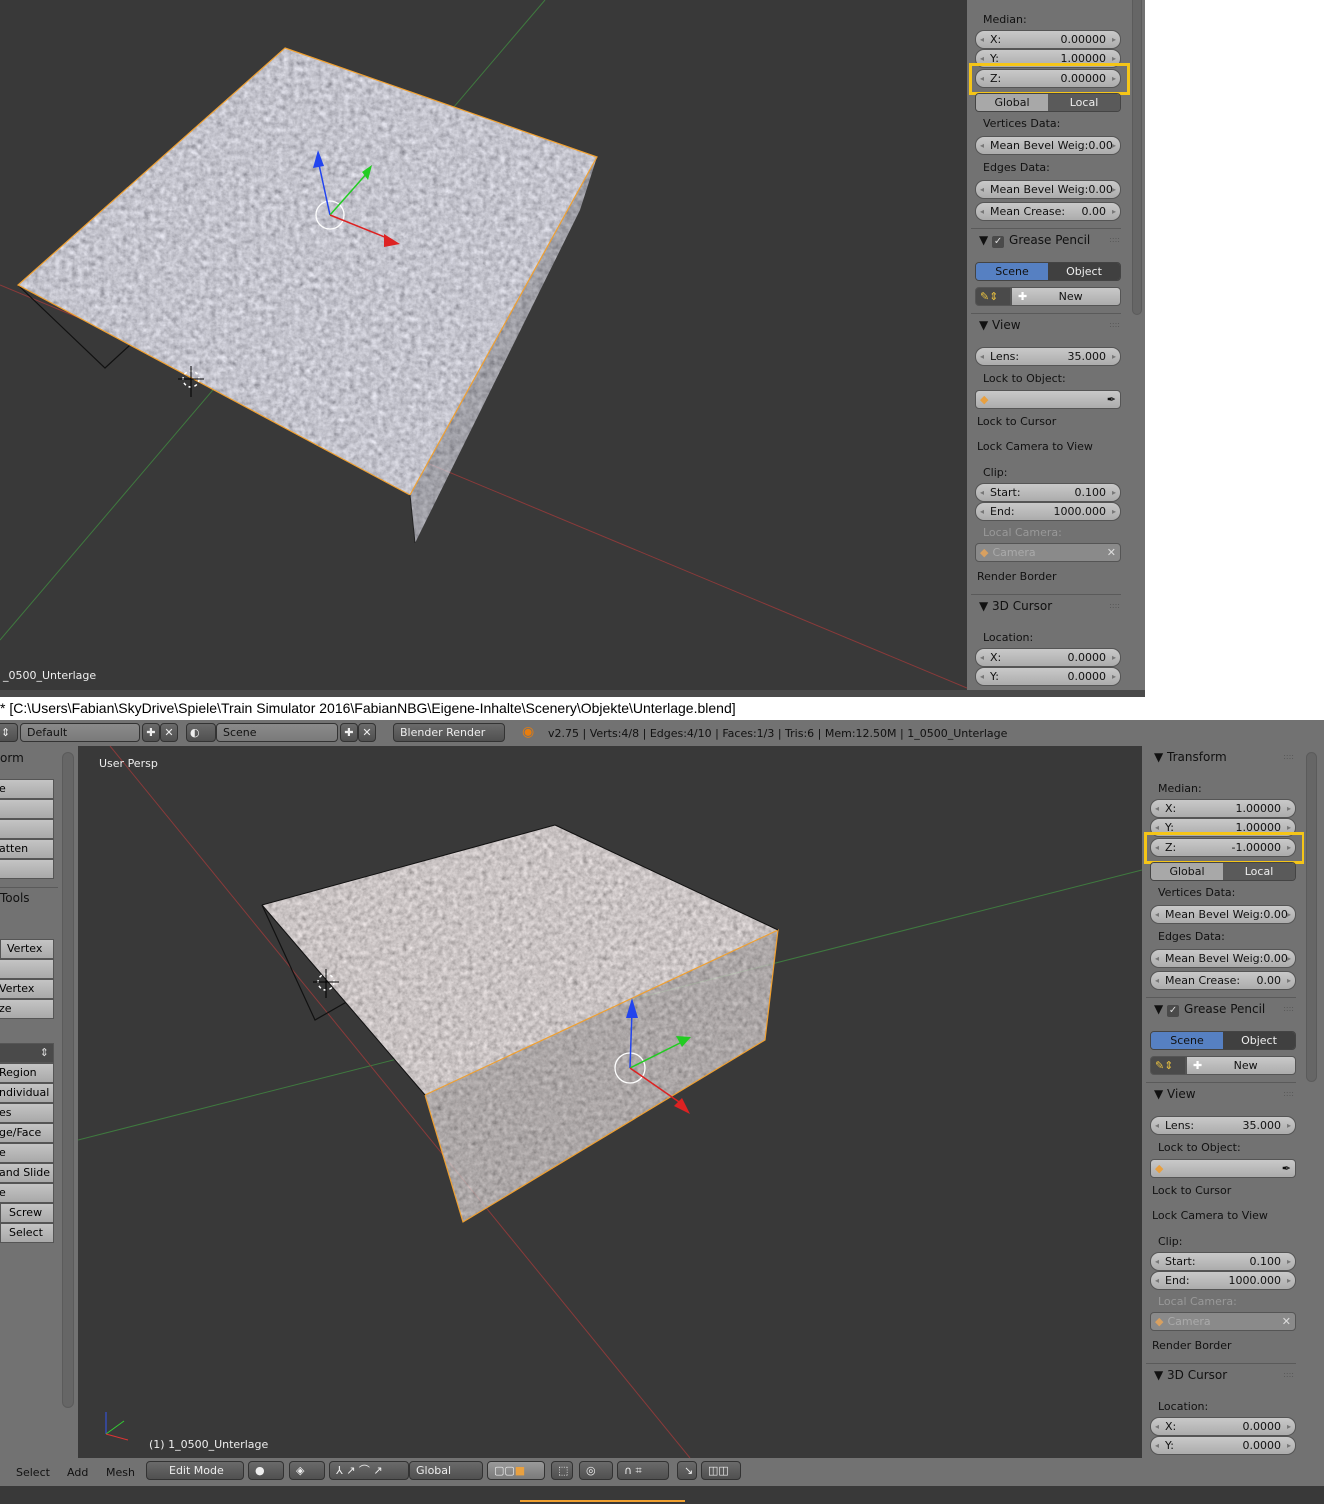  Describe the element at coordinates (27, 1213) in the screenshot. I see `tool-button: Screw` at that location.